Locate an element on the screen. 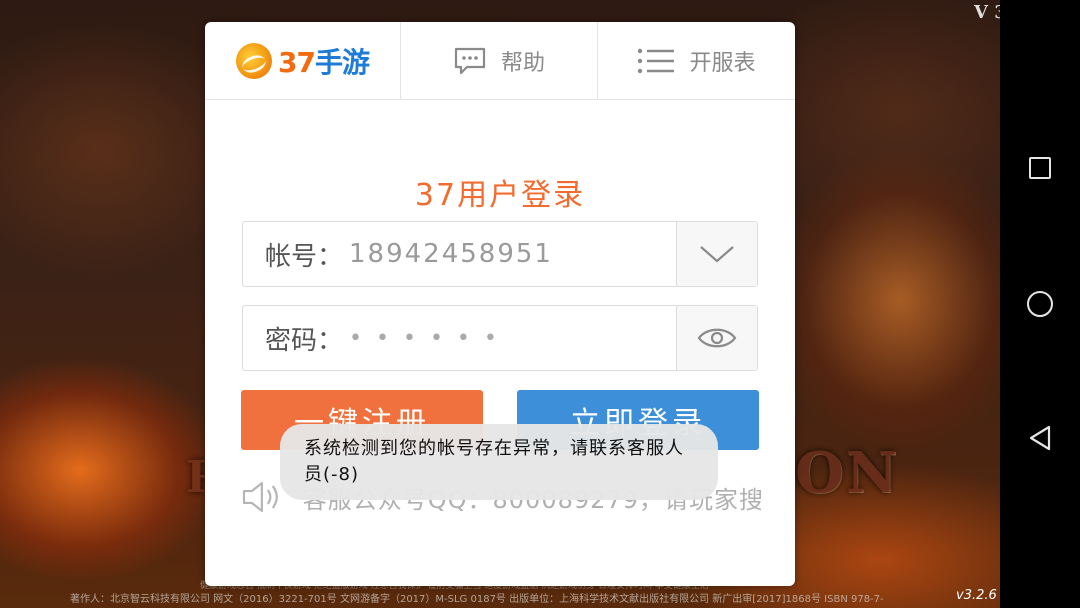  android-nav-bar is located at coordinates (1040, 304).